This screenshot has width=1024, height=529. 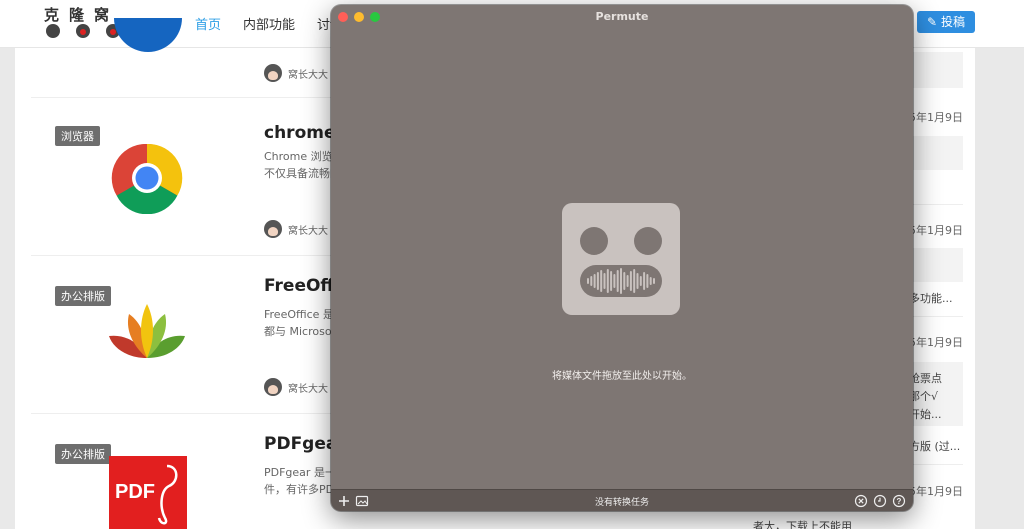 I want to click on main-nav: 首页 内部功能 讨论, so click(x=269, y=23).